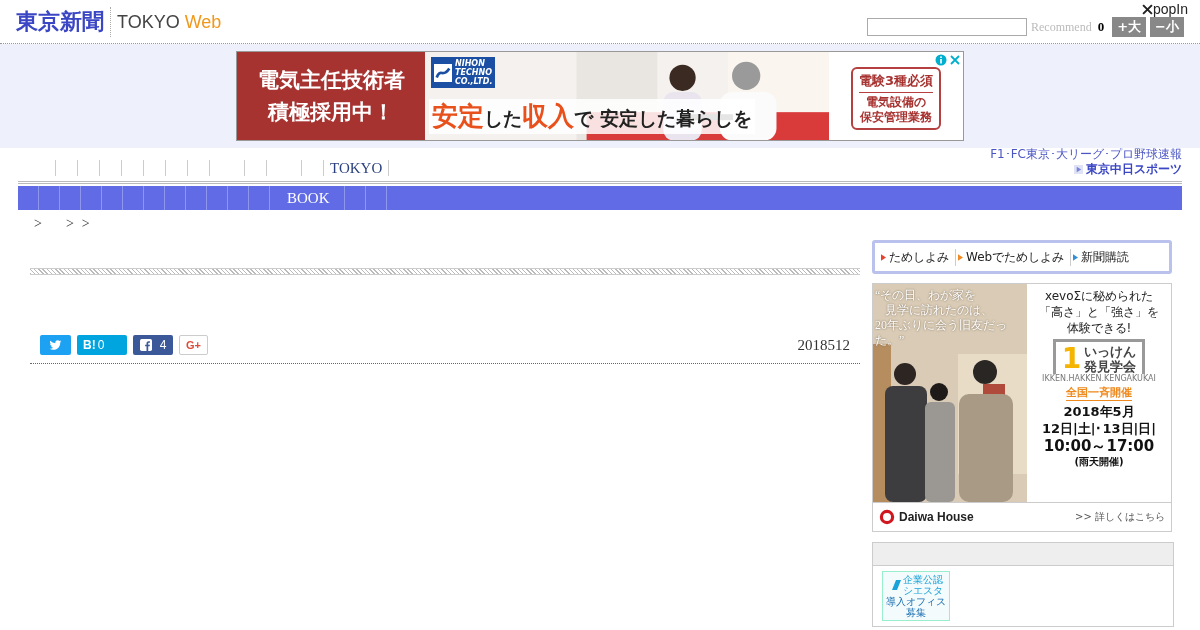 The height and width of the screenshot is (630, 1200). Describe the element at coordinates (600, 96) in the screenshot. I see `banner-ad: 電気主任技術者 積極採用中！ NIHON TECHNO CO.,LTD. 安定 した収入で 安定した暮らしを 電験3種必須 電気設備の 保安管理業務` at that location.